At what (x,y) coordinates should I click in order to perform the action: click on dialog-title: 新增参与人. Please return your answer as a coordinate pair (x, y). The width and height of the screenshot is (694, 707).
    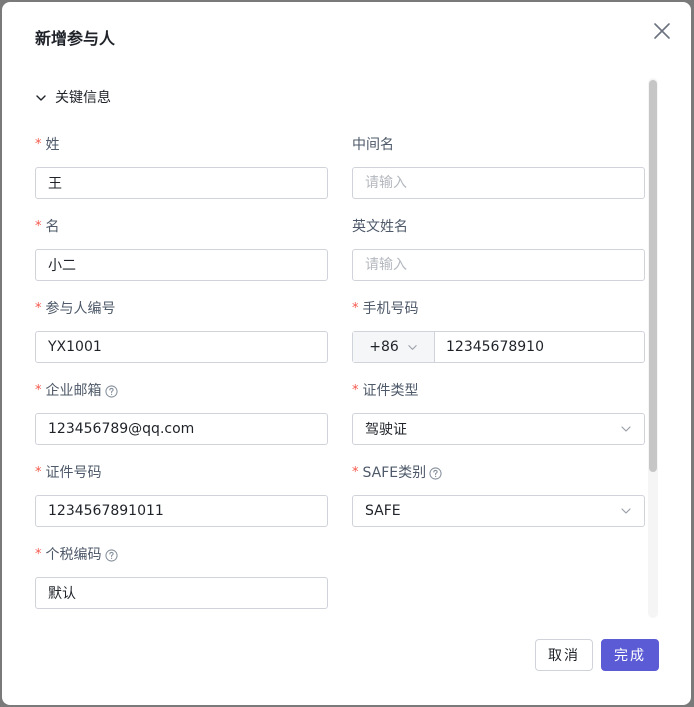
    Looking at the image, I should click on (75, 38).